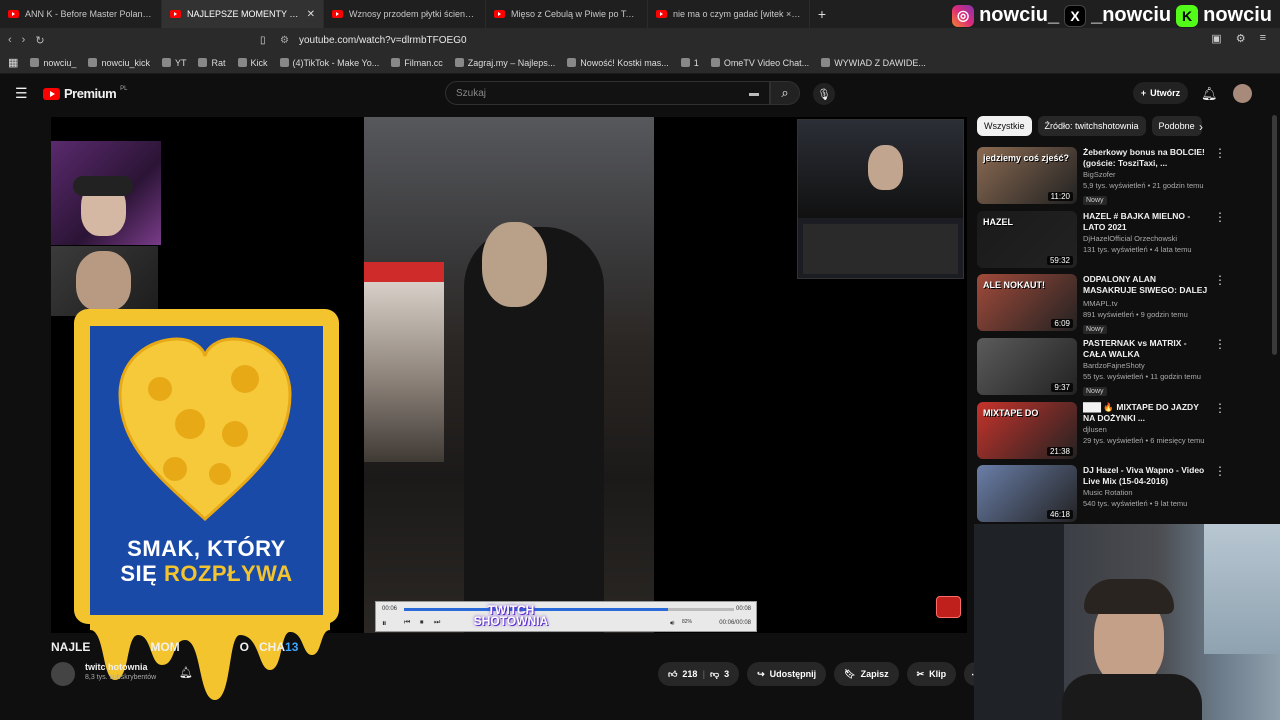  I want to click on hamburger-icon: ☰, so click(21, 93).